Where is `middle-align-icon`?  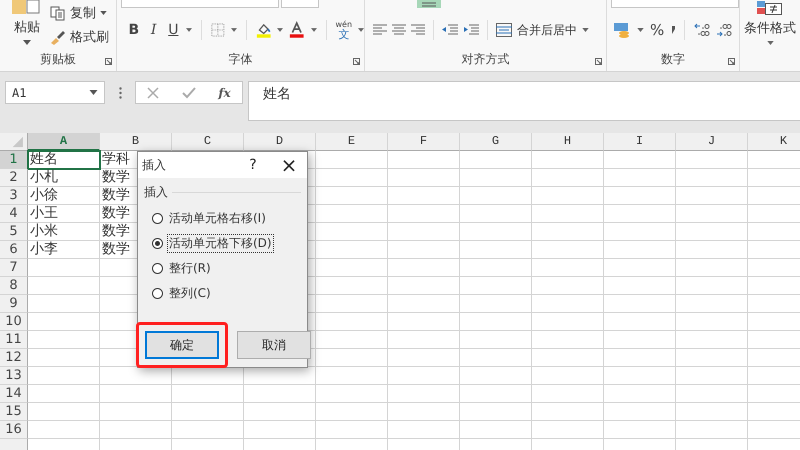
middle-align-icon is located at coordinates (429, 4).